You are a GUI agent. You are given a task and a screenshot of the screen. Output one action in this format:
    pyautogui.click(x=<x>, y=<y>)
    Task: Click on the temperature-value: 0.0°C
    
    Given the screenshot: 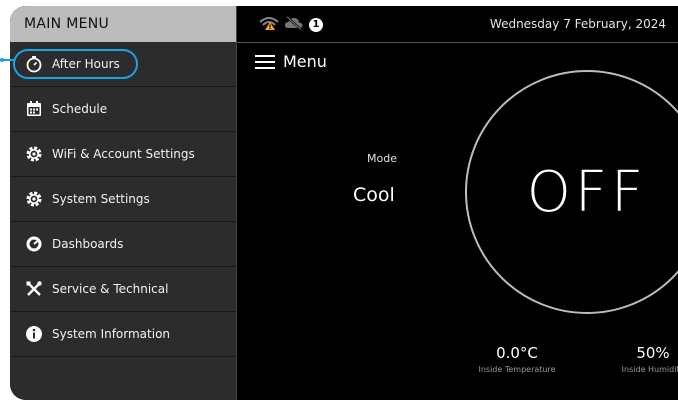 What is the action you would take?
    pyautogui.click(x=517, y=353)
    